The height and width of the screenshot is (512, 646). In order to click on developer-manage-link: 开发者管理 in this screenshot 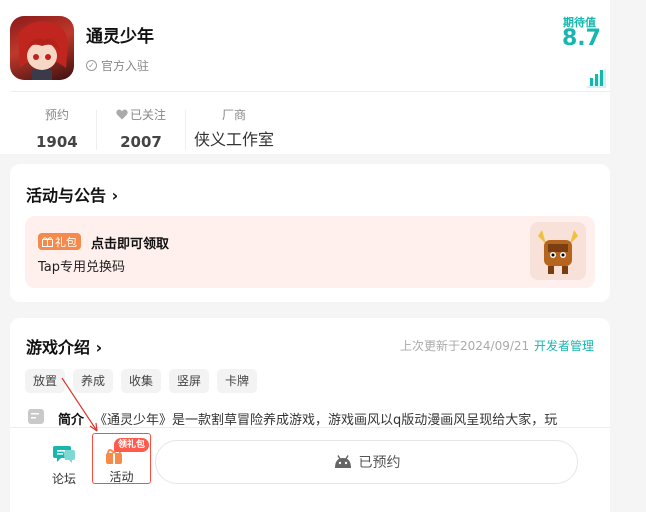, I will do `click(564, 345)`.